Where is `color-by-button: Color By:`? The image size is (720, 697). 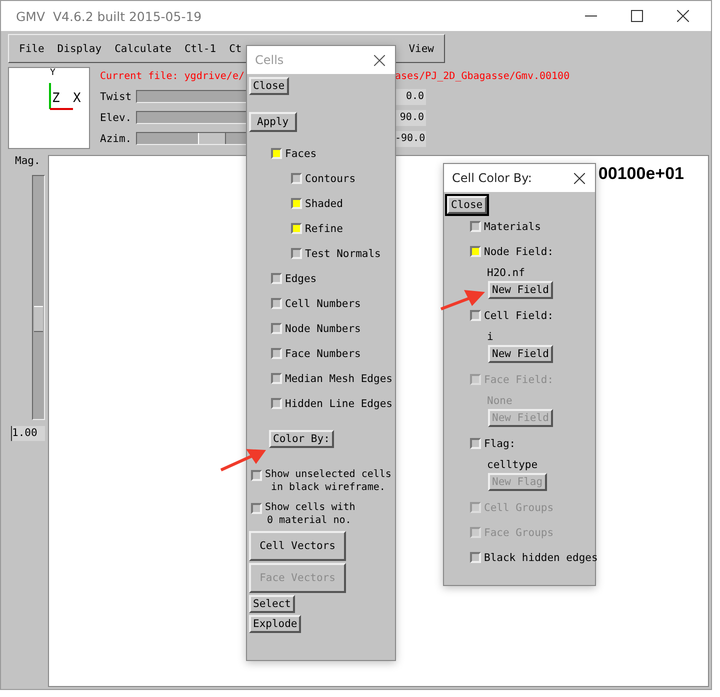 color-by-button: Color By: is located at coordinates (301, 439).